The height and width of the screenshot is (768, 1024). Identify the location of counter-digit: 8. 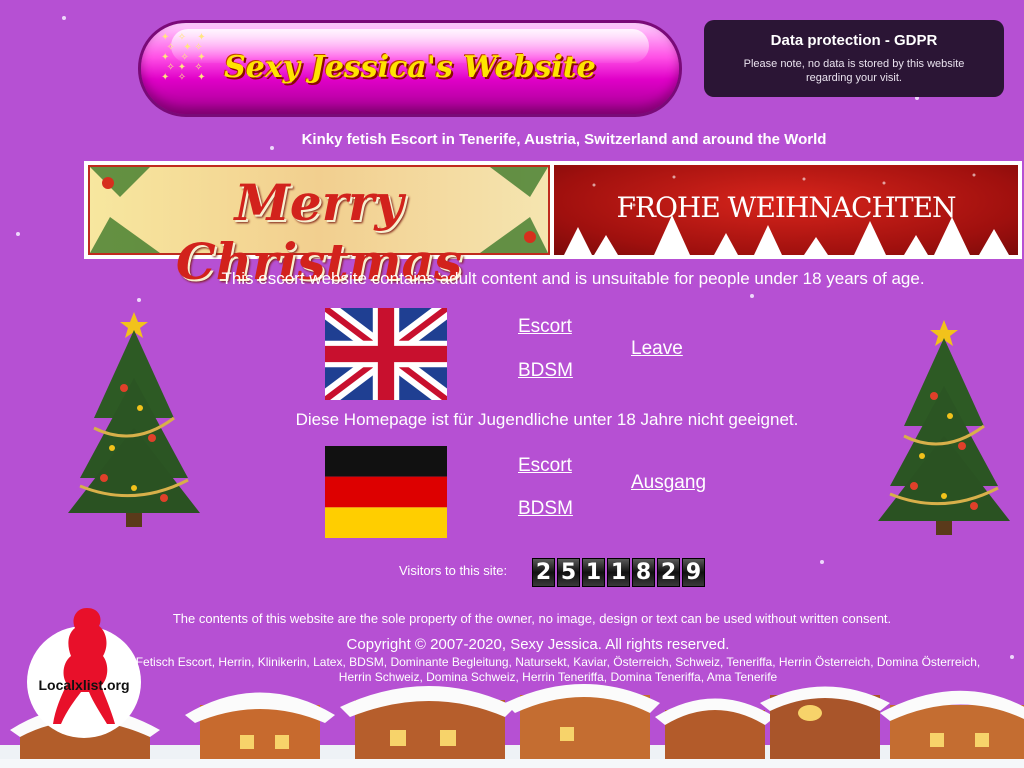
(643, 572).